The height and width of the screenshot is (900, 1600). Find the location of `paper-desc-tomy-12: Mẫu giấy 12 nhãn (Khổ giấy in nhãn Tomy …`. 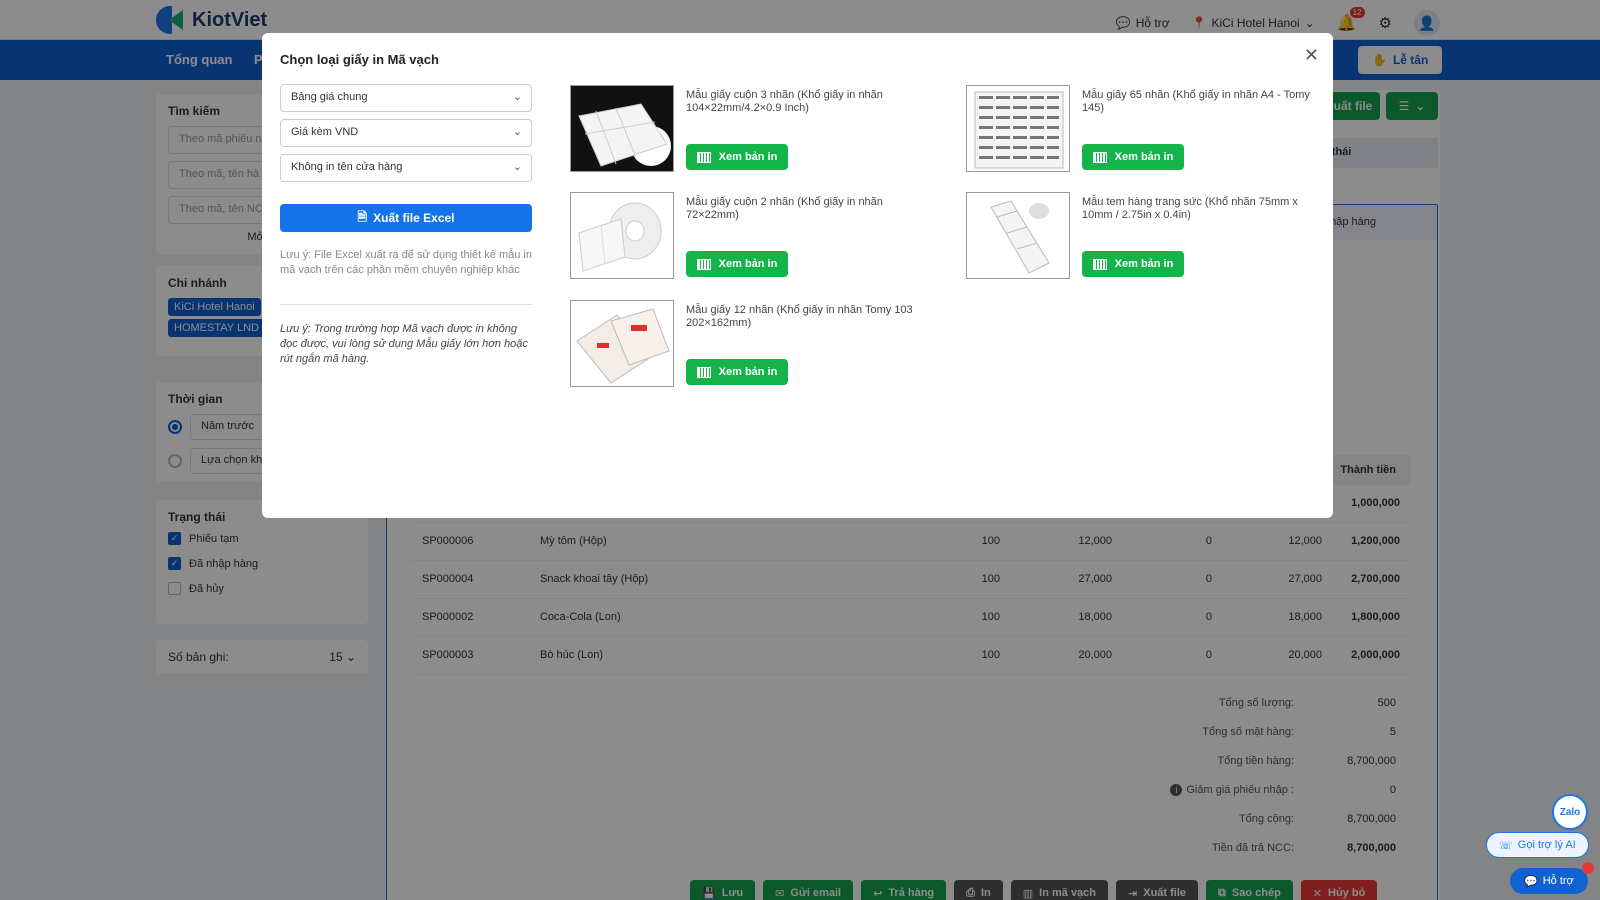

paper-desc-tomy-12: Mẫu giấy 12 nhãn (Khổ giấy in nhãn Tomy … is located at coordinates (799, 316).